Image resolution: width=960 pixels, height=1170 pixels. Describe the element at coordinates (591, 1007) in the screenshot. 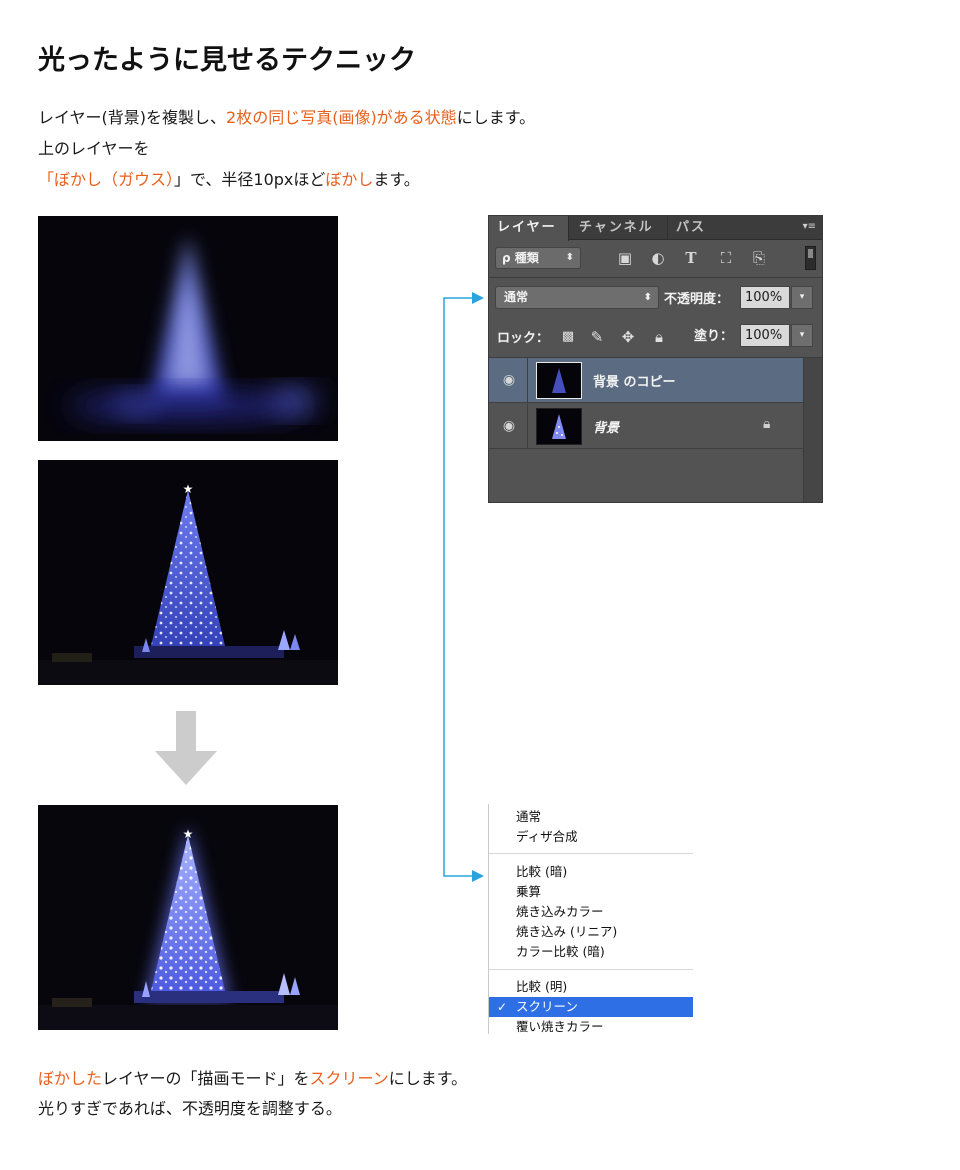

I see `menu-item-screen: ✓ スクリーン` at that location.